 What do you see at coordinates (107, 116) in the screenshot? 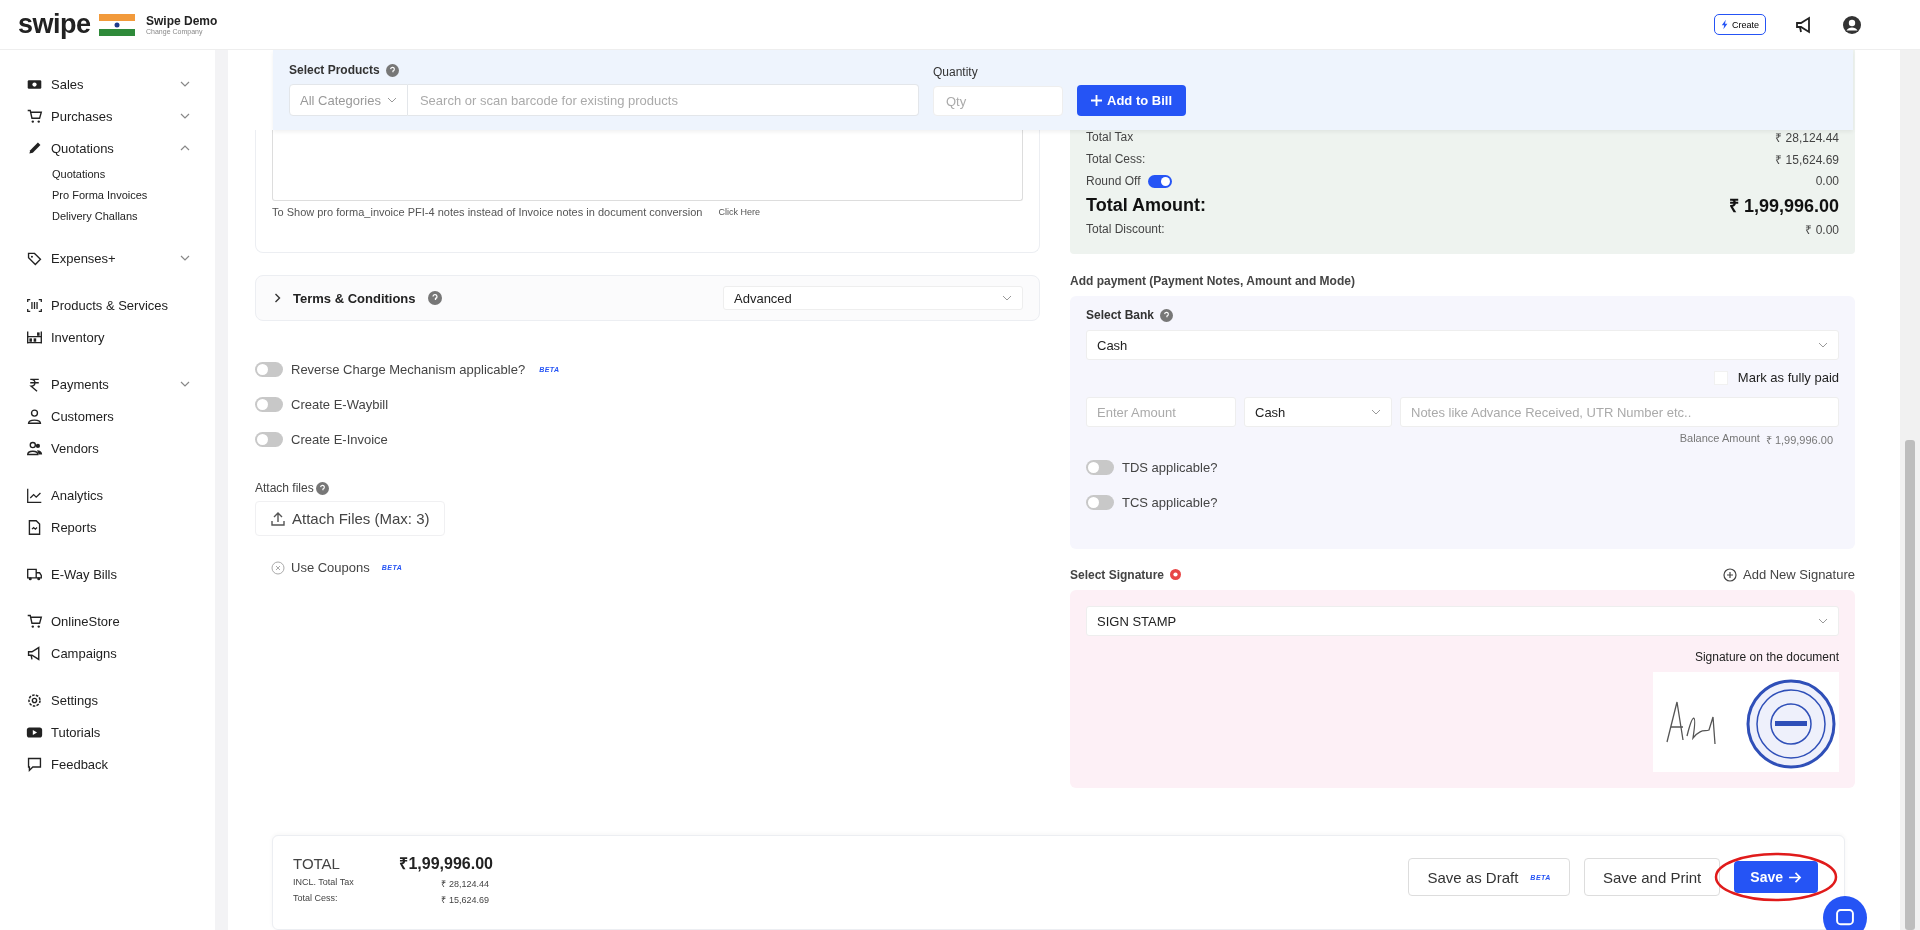
I see `sidebar-item: Purchases` at bounding box center [107, 116].